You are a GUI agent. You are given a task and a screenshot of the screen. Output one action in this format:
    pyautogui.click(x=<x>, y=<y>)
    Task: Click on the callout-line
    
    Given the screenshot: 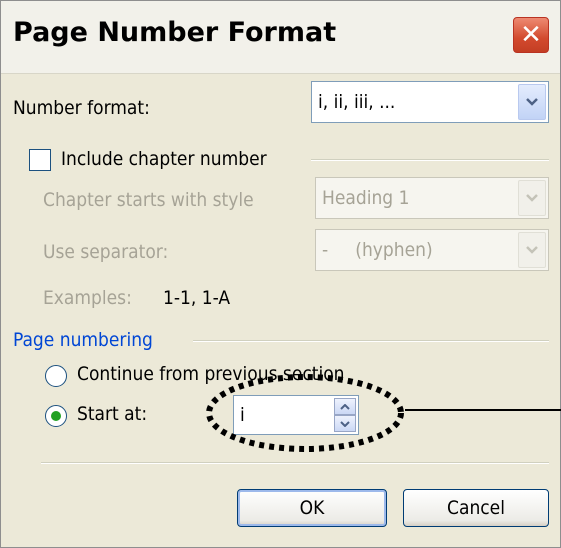 What is the action you would take?
    pyautogui.click(x=483, y=410)
    